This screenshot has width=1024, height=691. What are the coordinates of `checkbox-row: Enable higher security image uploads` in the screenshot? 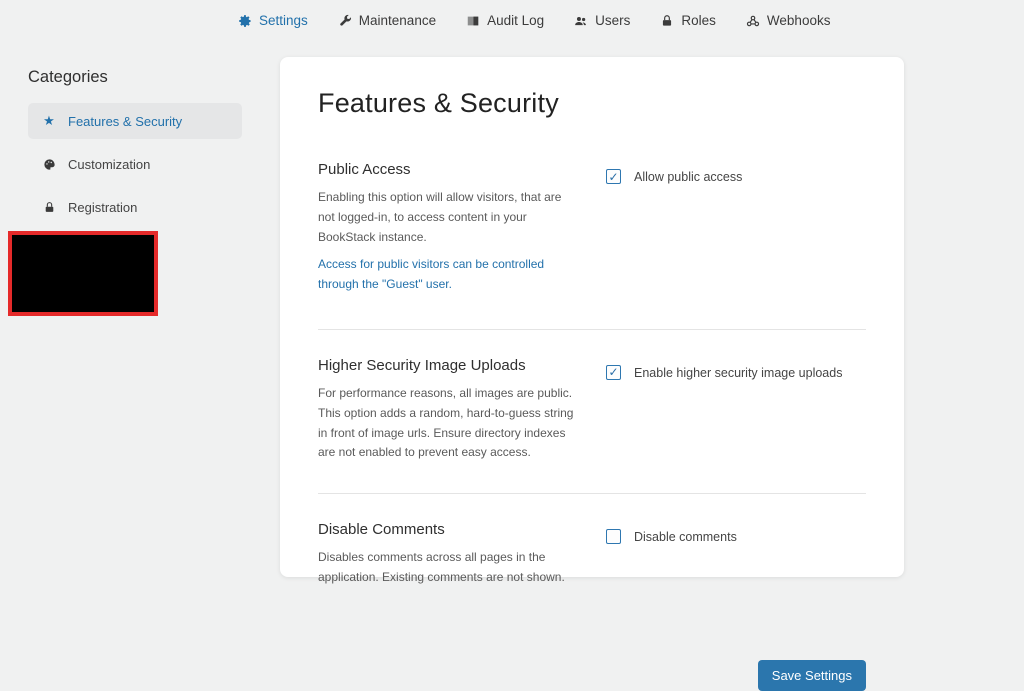 It's located at (724, 368).